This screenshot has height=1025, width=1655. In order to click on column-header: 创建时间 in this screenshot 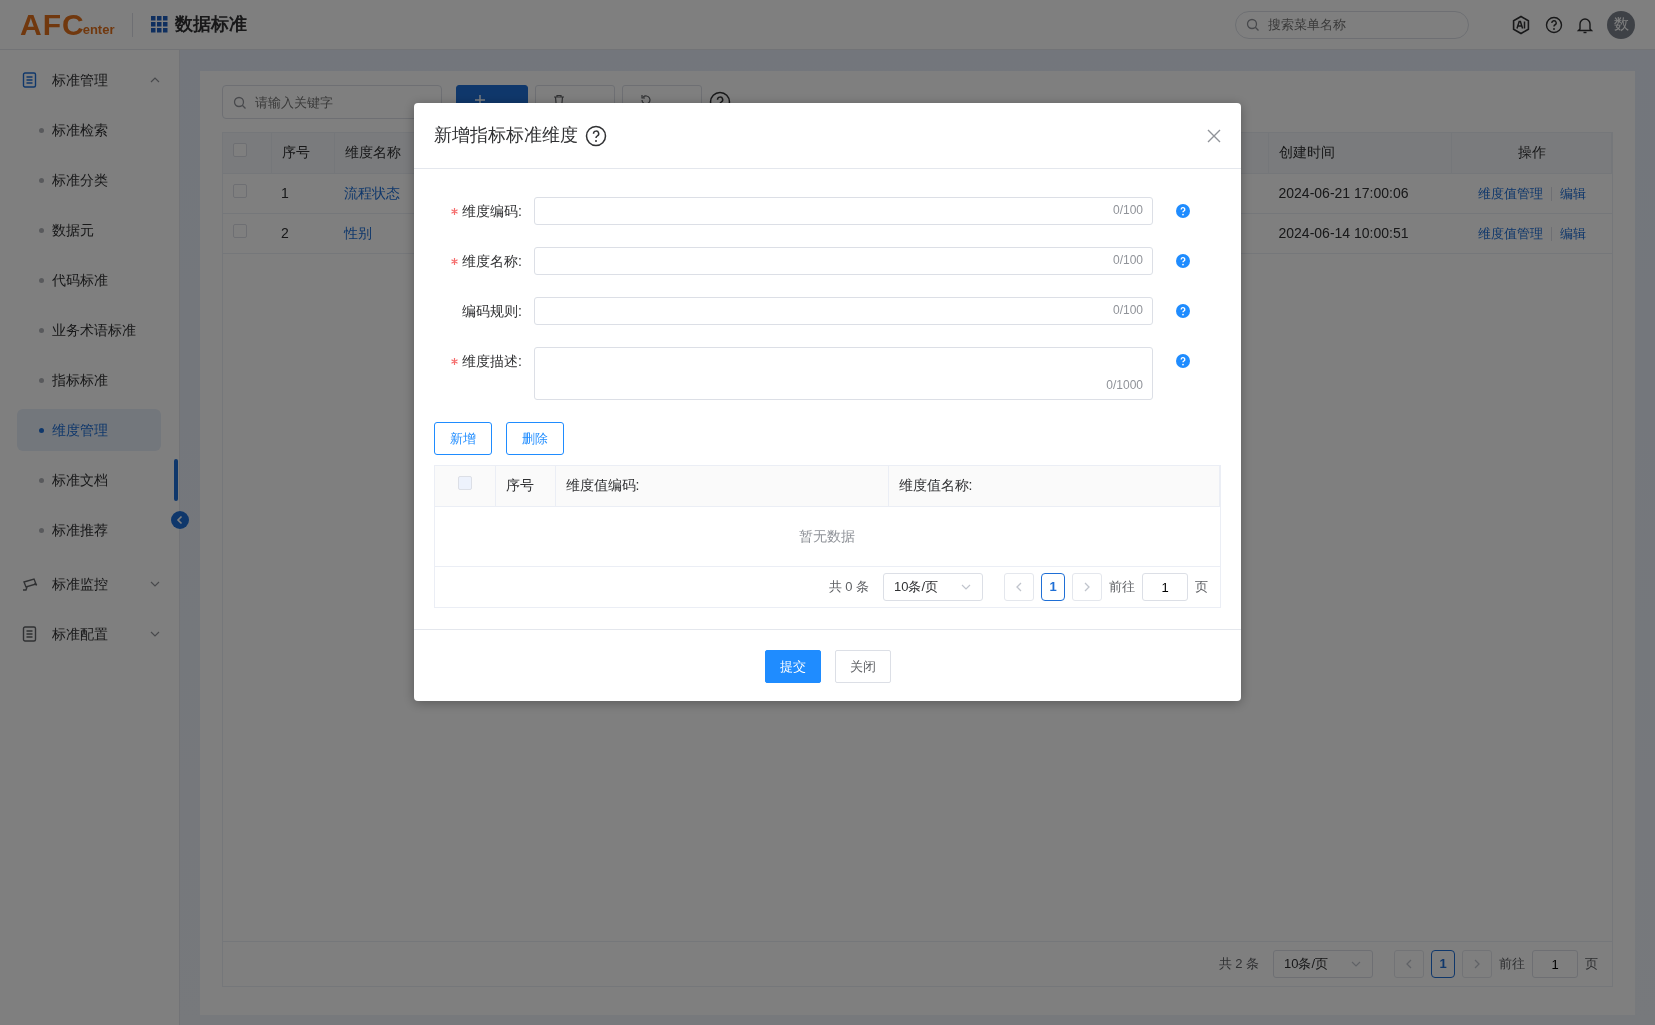, I will do `click(1360, 153)`.